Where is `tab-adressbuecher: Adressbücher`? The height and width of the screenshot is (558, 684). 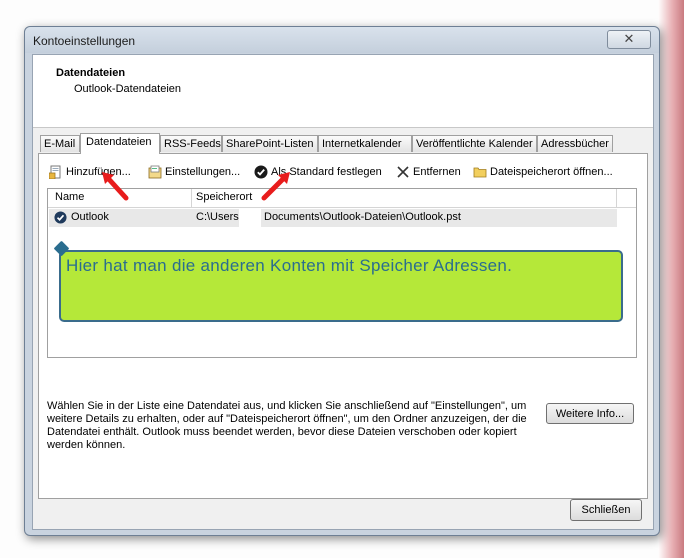 tab-adressbuecher: Adressbücher is located at coordinates (575, 143).